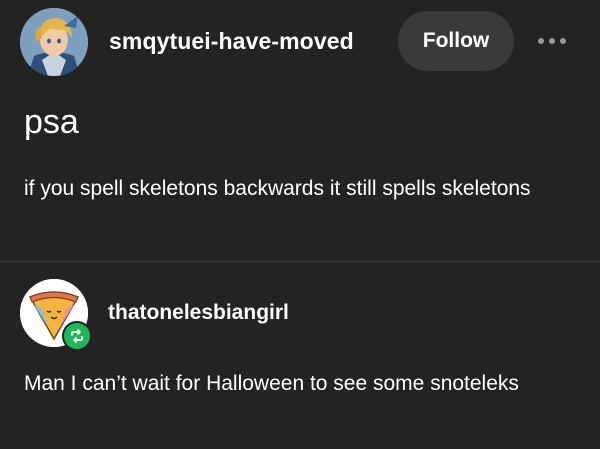 This screenshot has width=600, height=449. Describe the element at coordinates (300, 261) in the screenshot. I see `divider` at that location.